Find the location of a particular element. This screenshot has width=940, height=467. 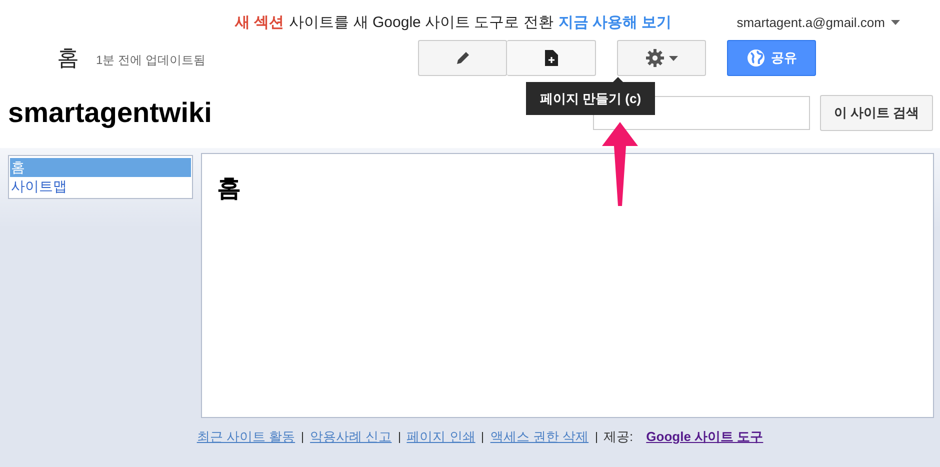

search-button: 이 사이트 검색 is located at coordinates (876, 113).